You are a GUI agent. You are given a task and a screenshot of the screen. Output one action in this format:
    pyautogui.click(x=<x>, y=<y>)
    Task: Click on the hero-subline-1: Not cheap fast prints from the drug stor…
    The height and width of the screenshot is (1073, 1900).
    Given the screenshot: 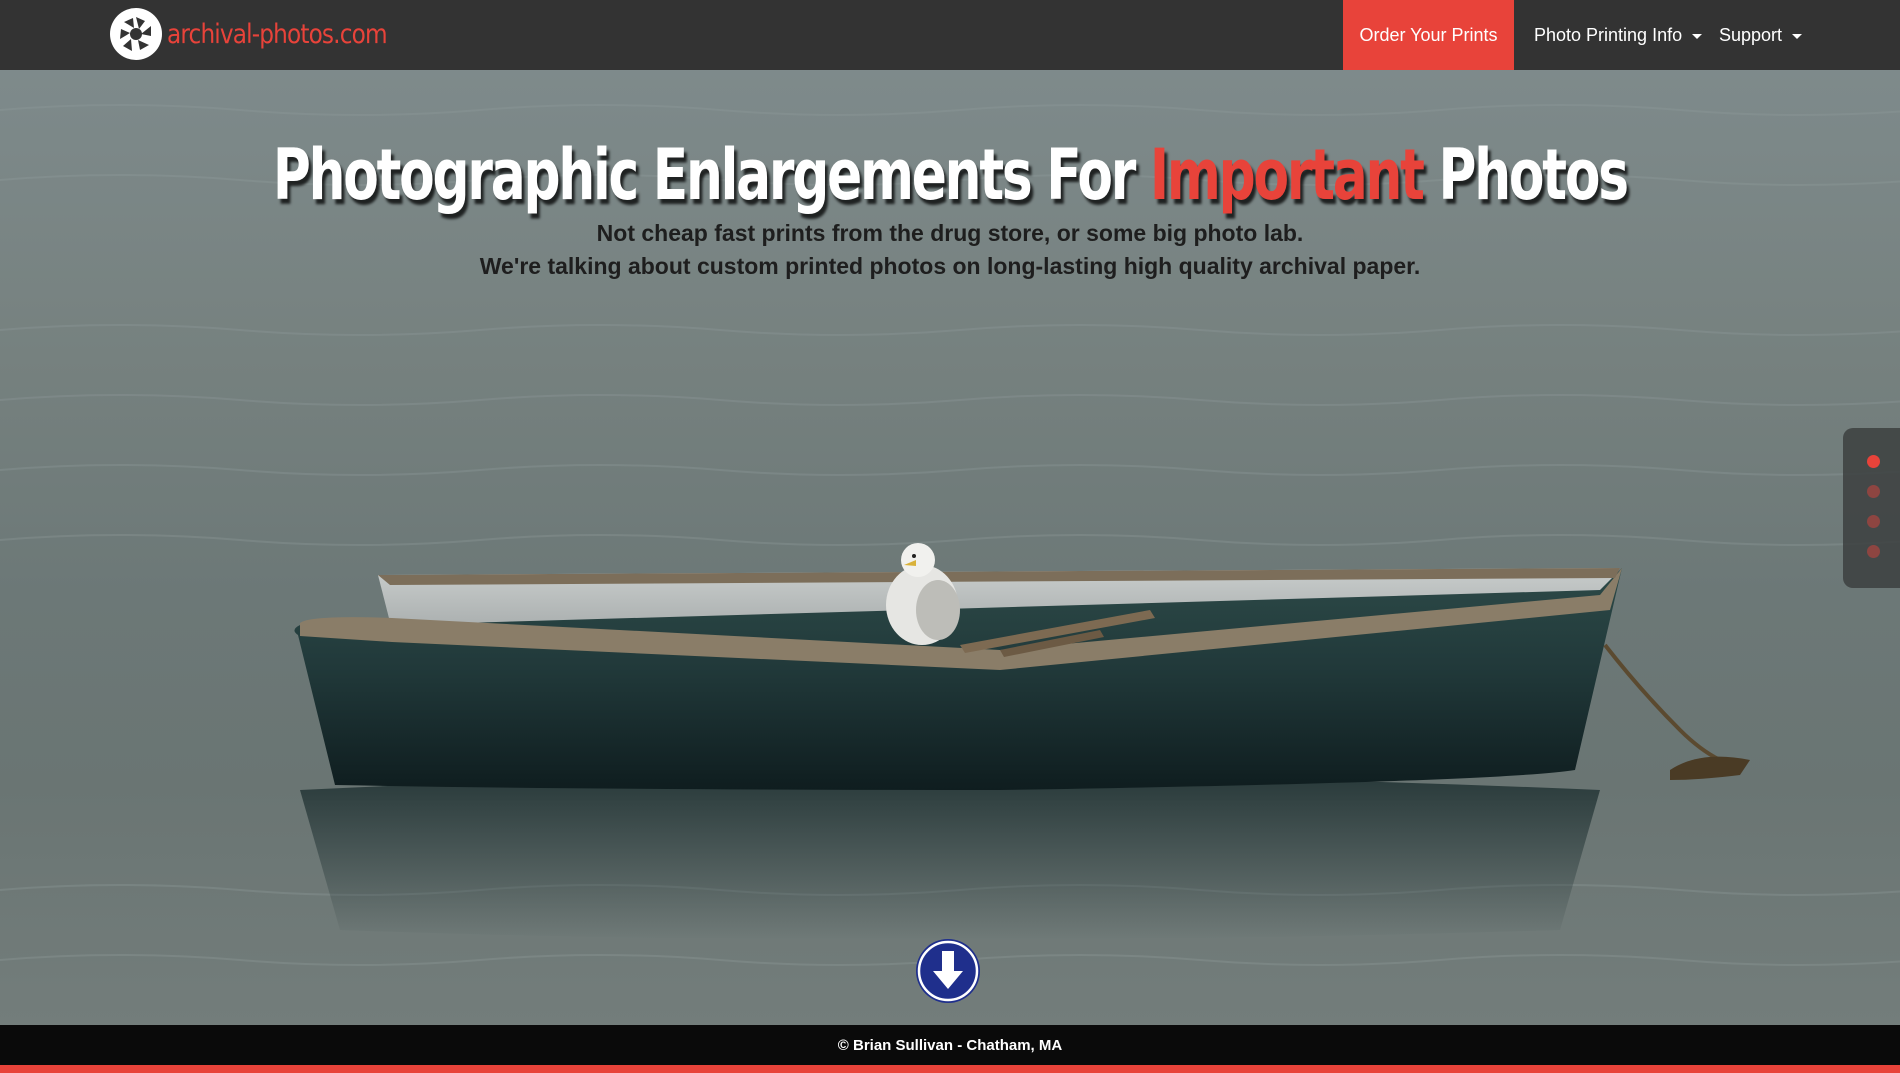 What is the action you would take?
    pyautogui.click(x=950, y=233)
    